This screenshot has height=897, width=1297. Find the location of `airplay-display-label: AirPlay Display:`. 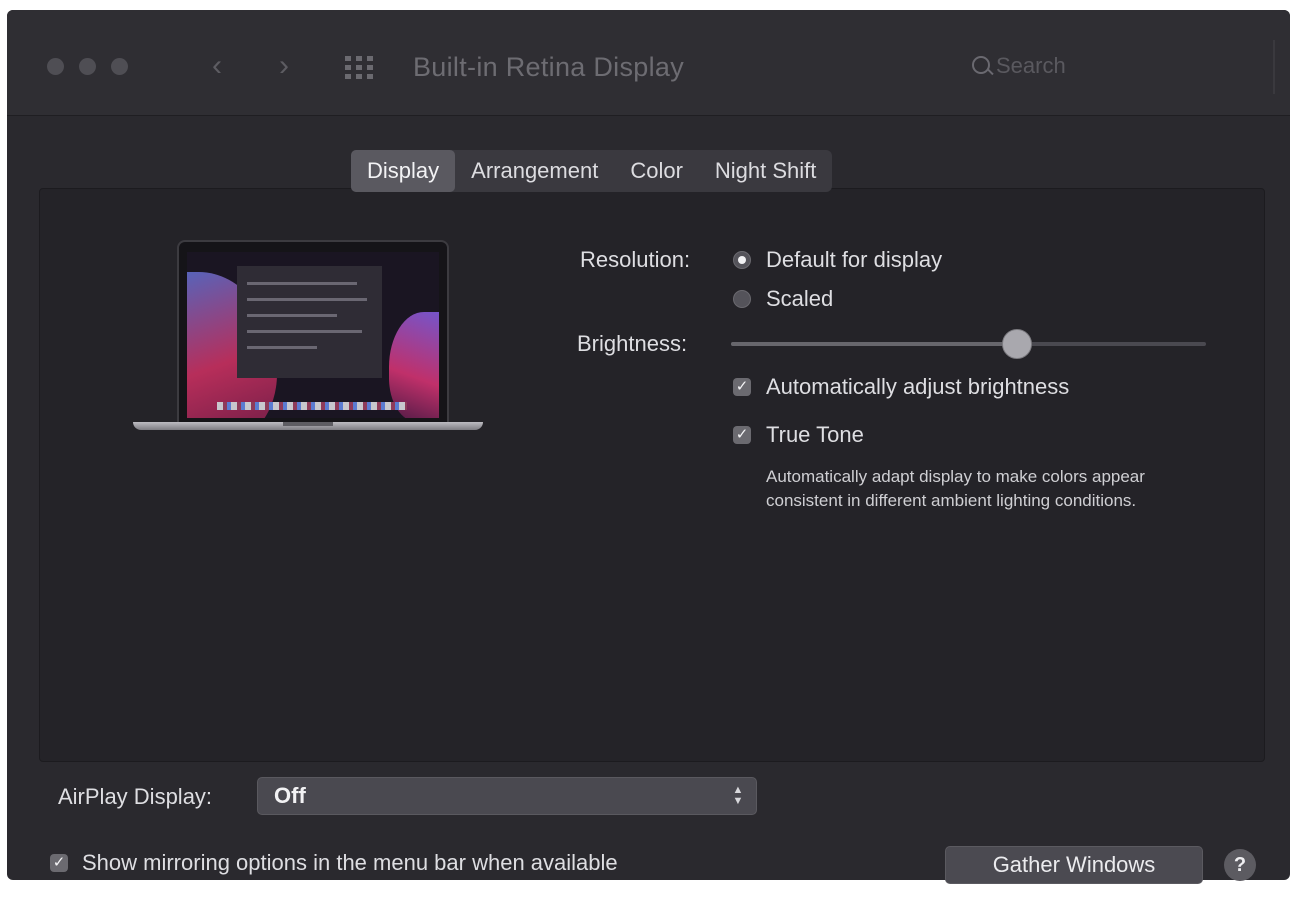

airplay-display-label: AirPlay Display: is located at coordinates (135, 796).